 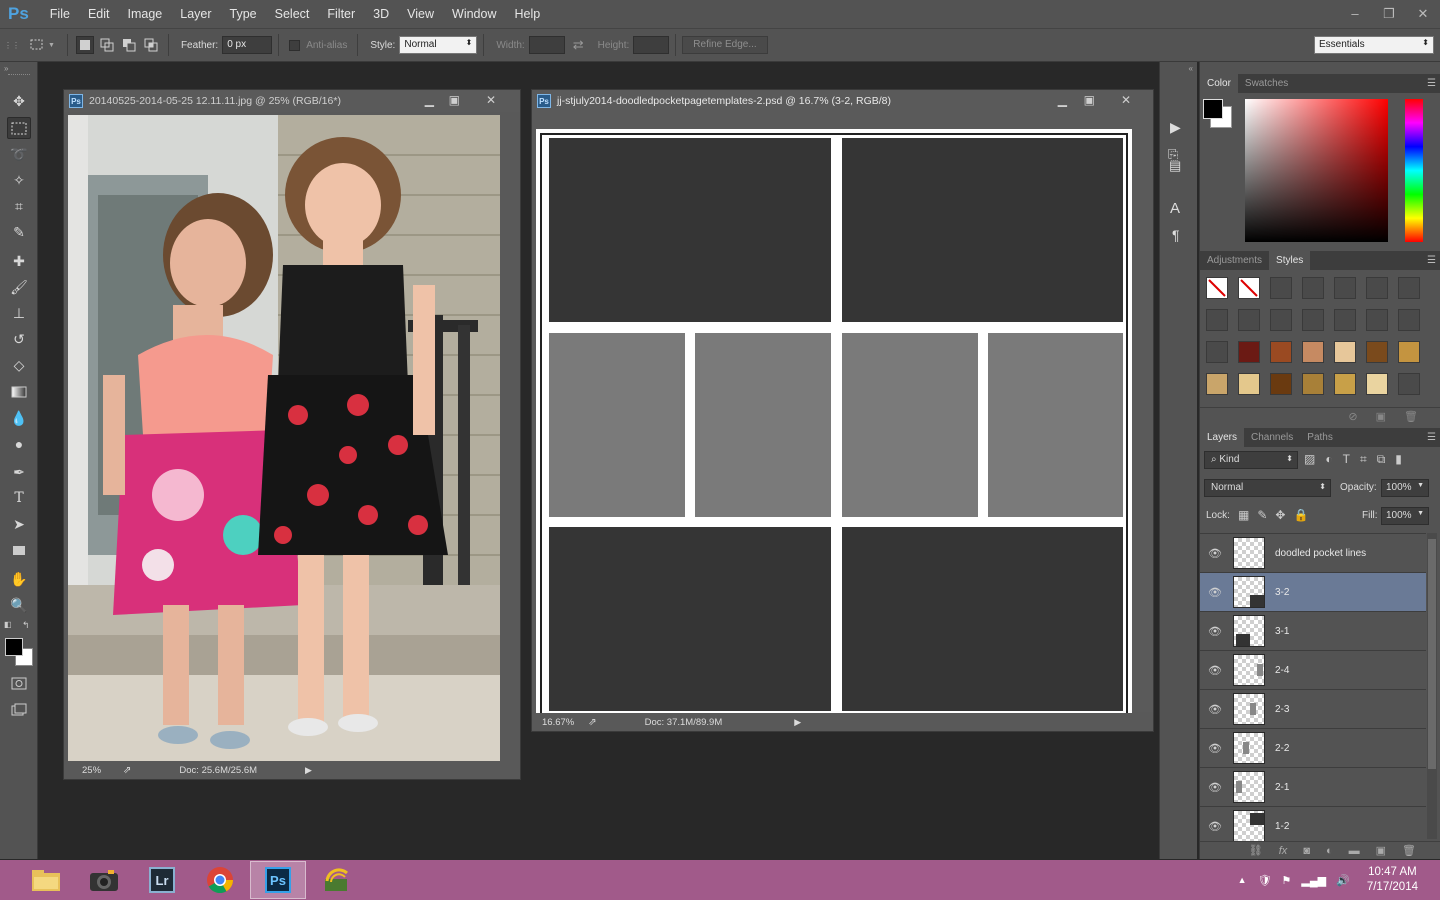 What do you see at coordinates (1262, 515) in the screenshot?
I see `lock-pixels-icon: ✎` at bounding box center [1262, 515].